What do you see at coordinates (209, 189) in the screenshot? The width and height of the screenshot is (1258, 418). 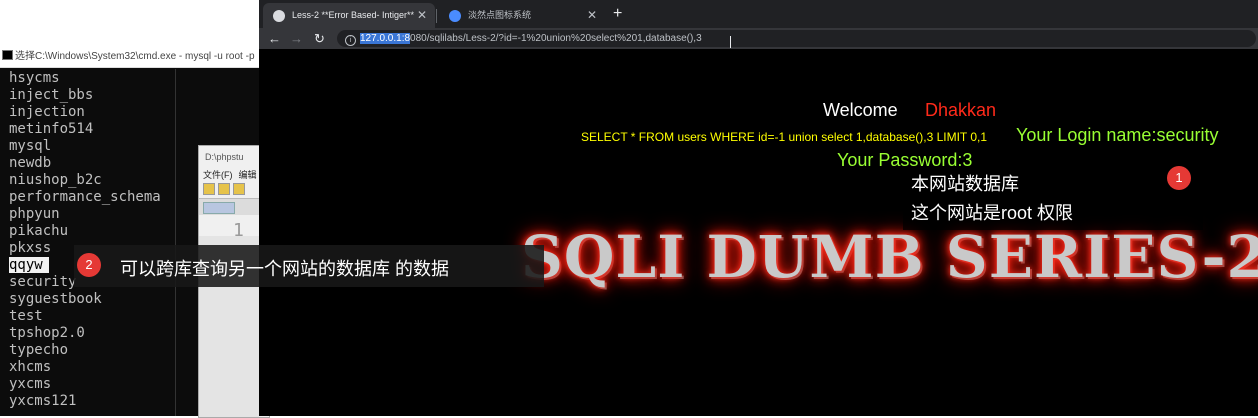 I see `new-file-icon` at bounding box center [209, 189].